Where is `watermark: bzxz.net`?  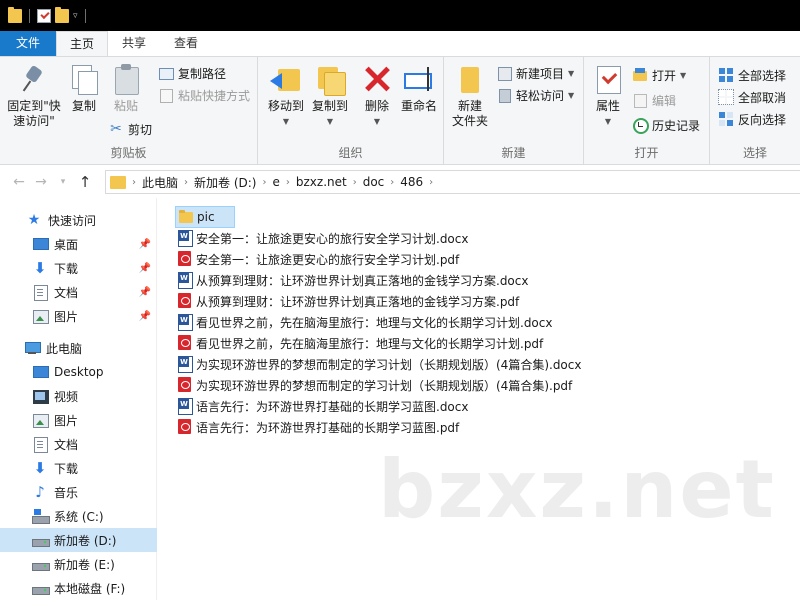
watermark: bzxz.net is located at coordinates (577, 489).